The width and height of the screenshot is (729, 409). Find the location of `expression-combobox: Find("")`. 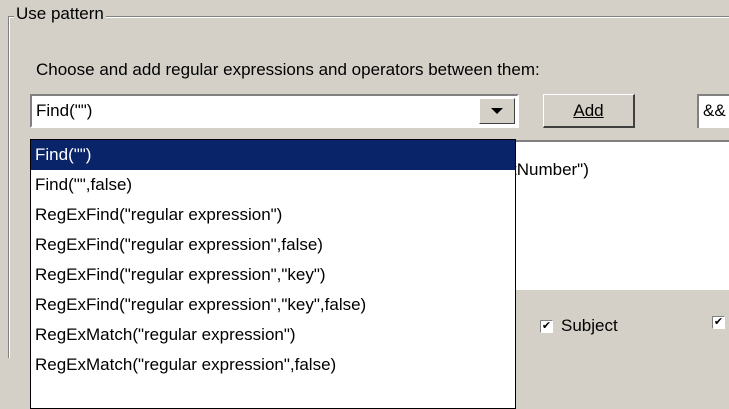

expression-combobox: Find("") is located at coordinates (274, 111).